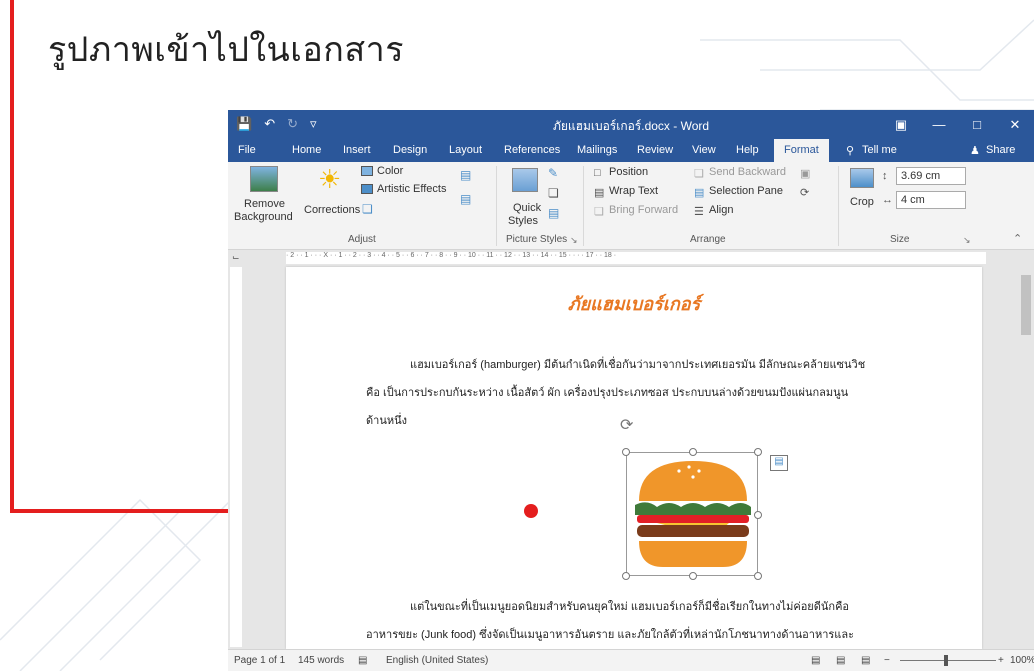 The image size is (1034, 671). I want to click on send-backward-icon: ❏, so click(699, 173).